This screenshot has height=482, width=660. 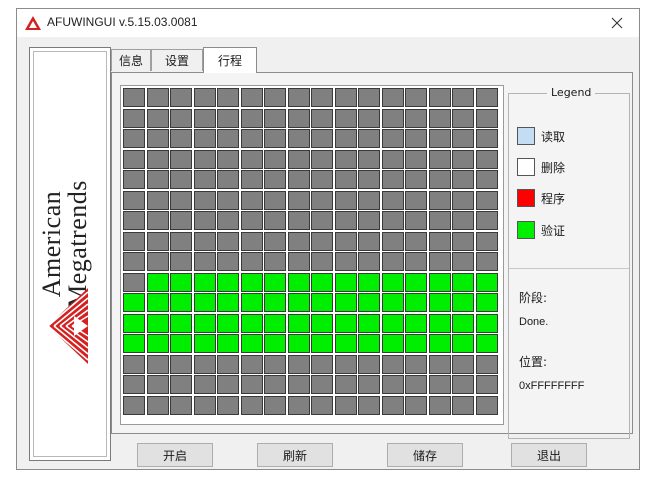 What do you see at coordinates (295, 455) in the screenshot?
I see `flash-button: 刷新` at bounding box center [295, 455].